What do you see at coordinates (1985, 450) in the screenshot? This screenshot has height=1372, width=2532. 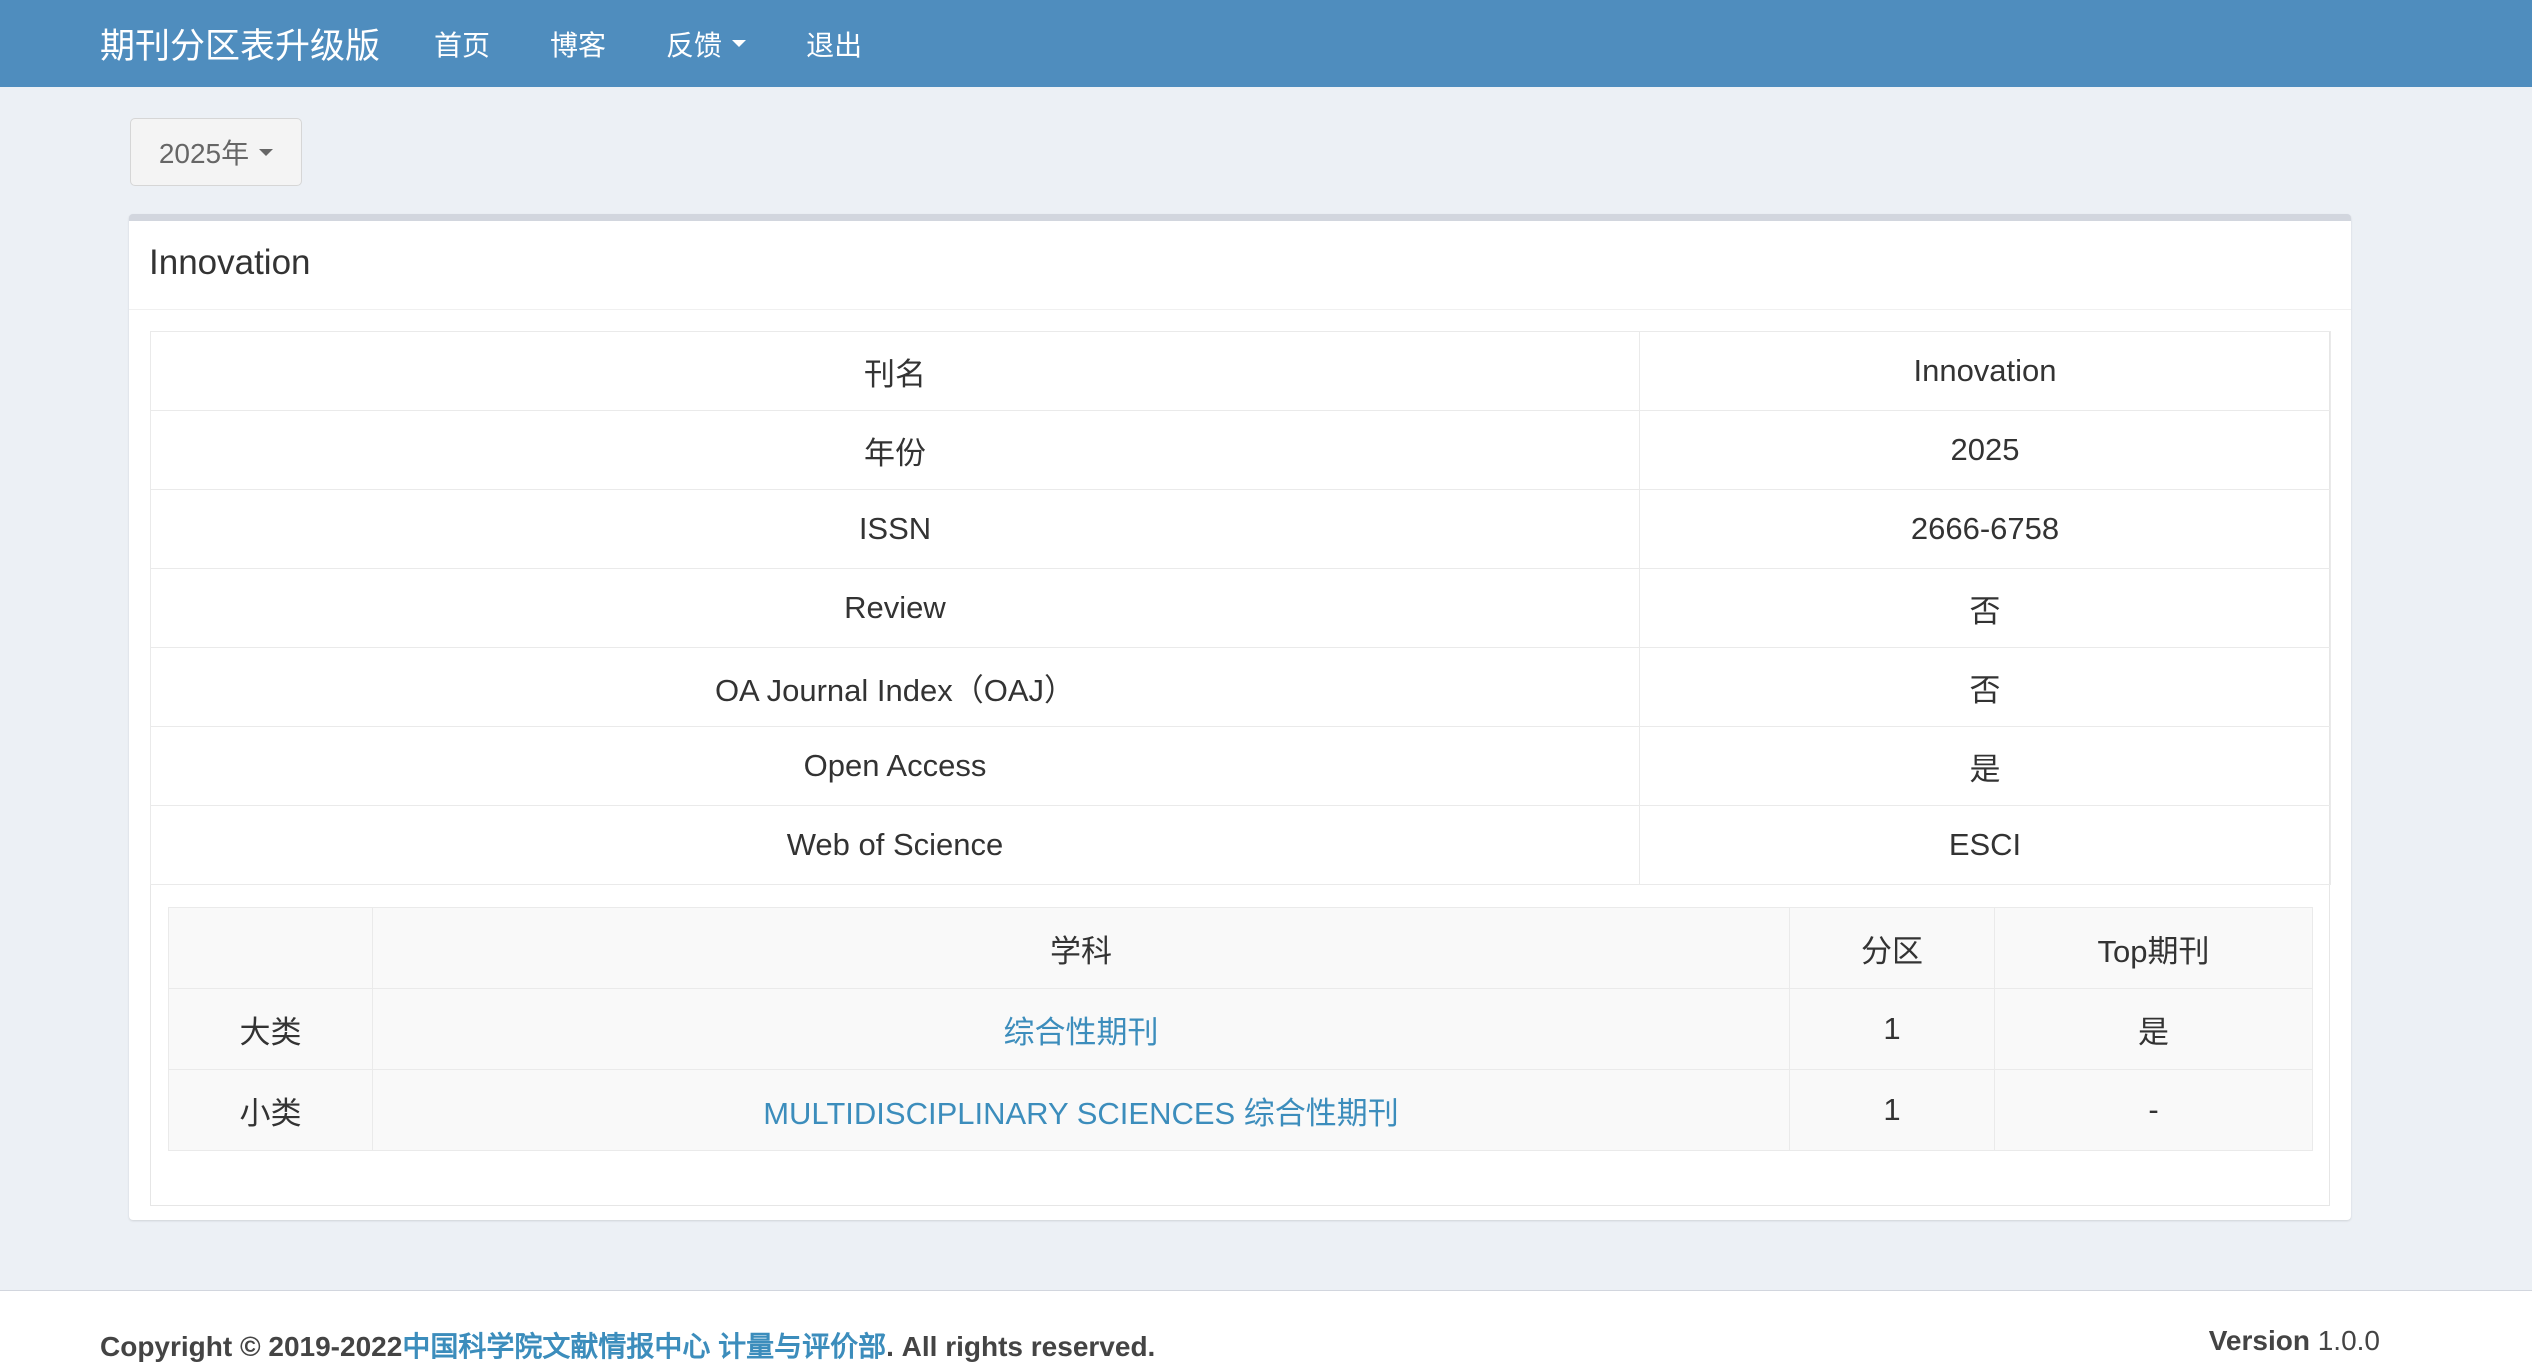 I see `info-value: 2025` at bounding box center [1985, 450].